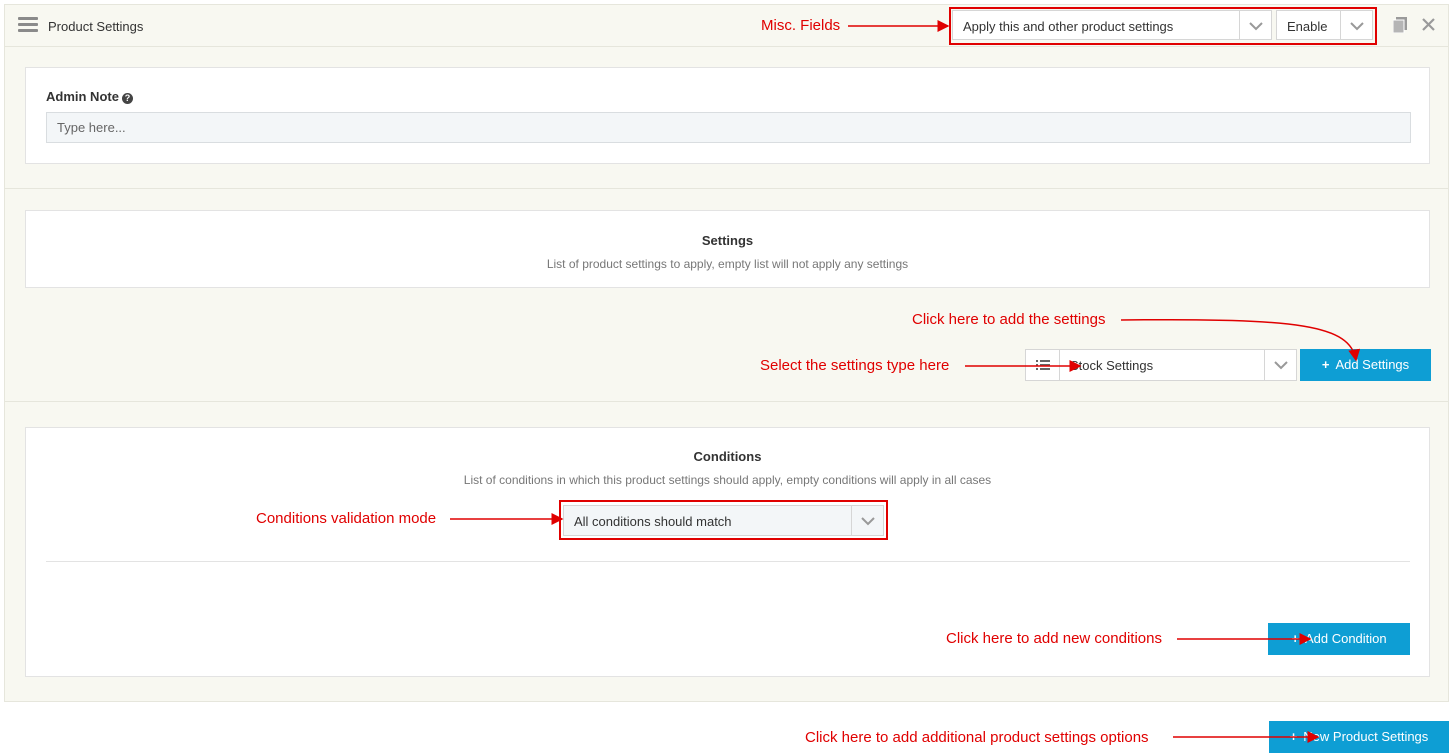 The width and height of the screenshot is (1454, 756). I want to click on annotation-add-conditions: Click here to add new conditions, so click(1054, 638).